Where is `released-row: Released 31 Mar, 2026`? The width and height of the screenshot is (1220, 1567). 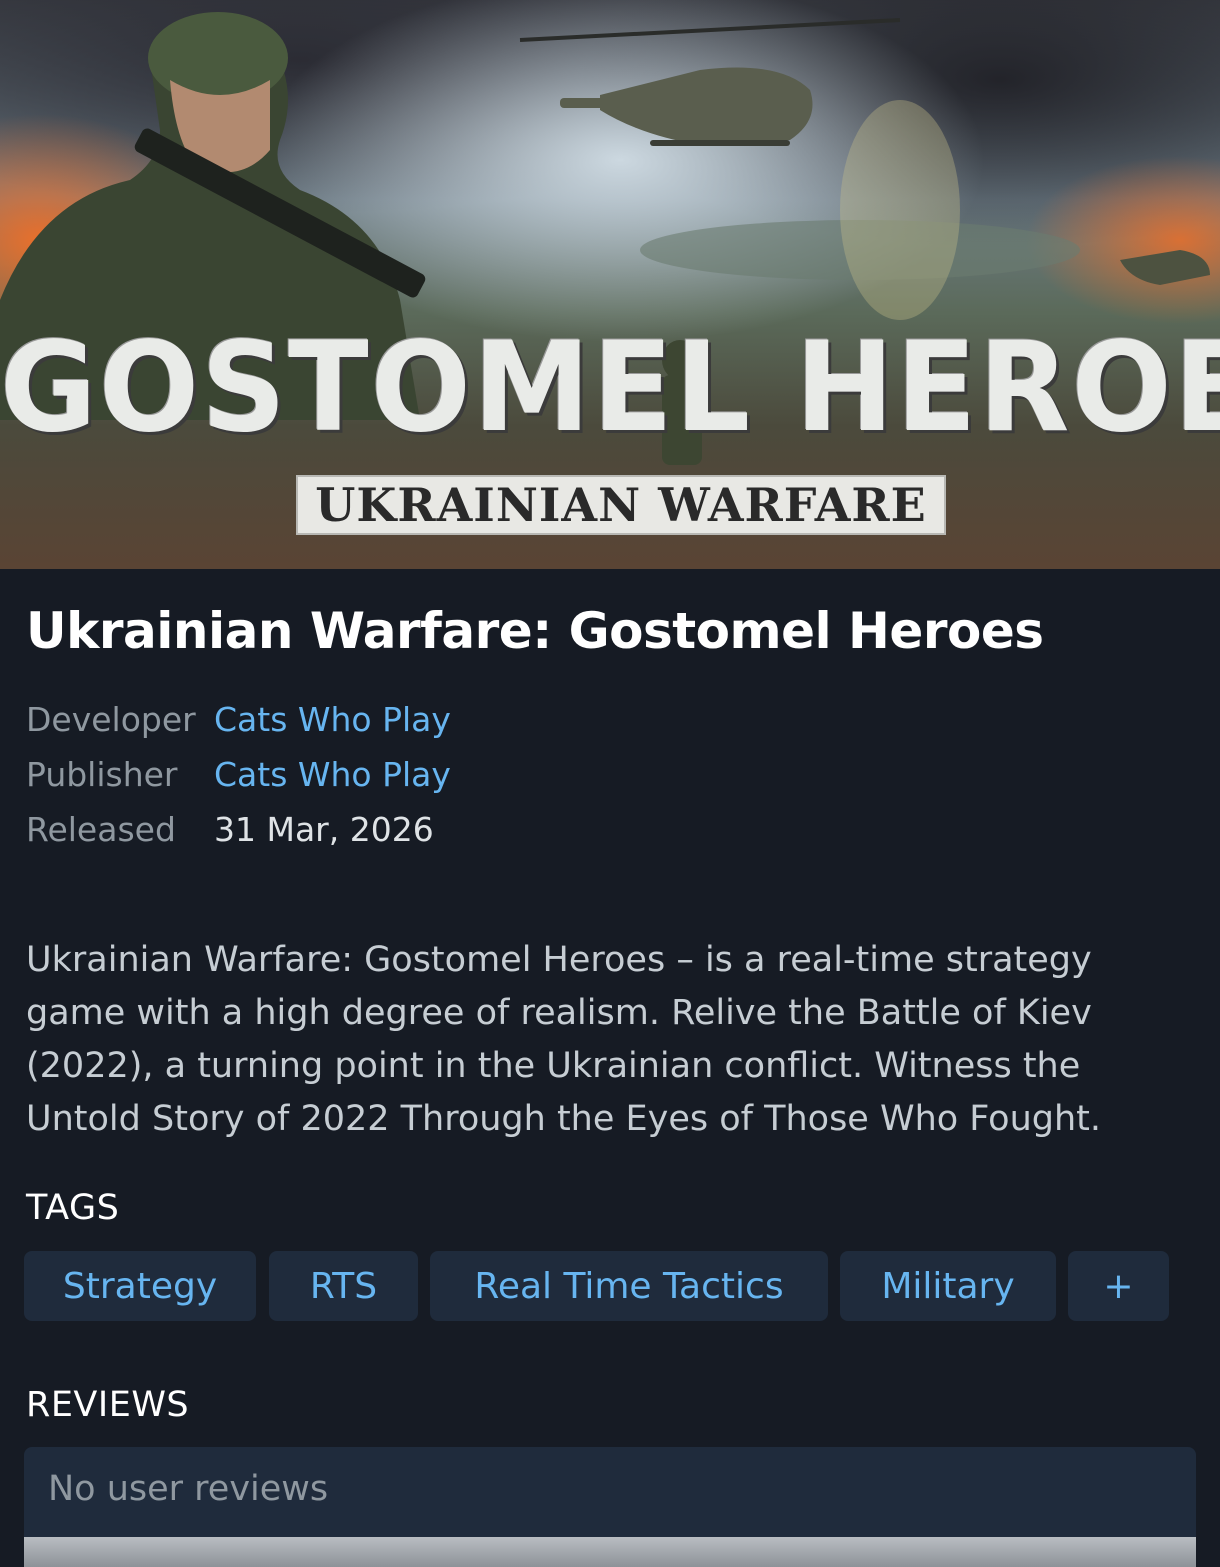 released-row: Released 31 Mar, 2026 is located at coordinates (230, 829).